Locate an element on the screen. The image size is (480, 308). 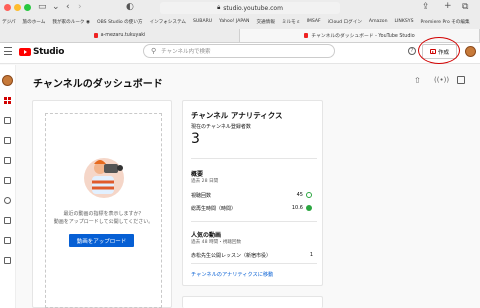
bookmark-item: Premiere Pro その編集 is located at coordinates (445, 22).